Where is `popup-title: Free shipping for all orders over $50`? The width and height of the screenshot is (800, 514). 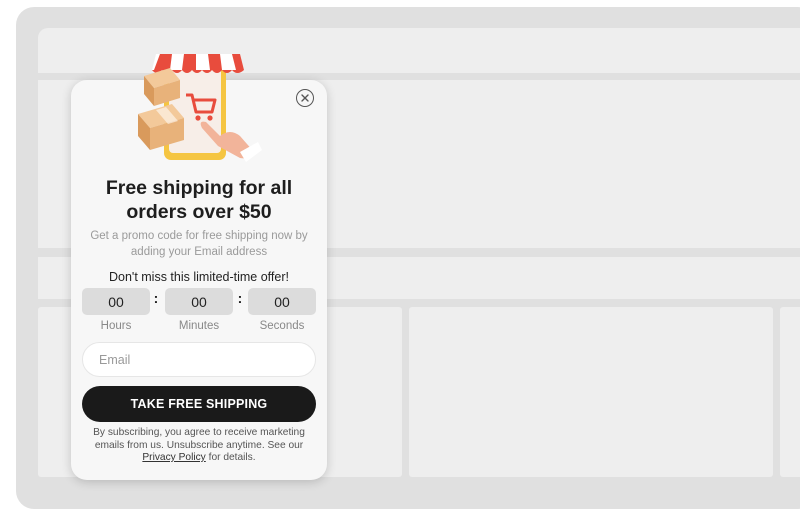
popup-title: Free shipping for all orders over $50 is located at coordinates (199, 200).